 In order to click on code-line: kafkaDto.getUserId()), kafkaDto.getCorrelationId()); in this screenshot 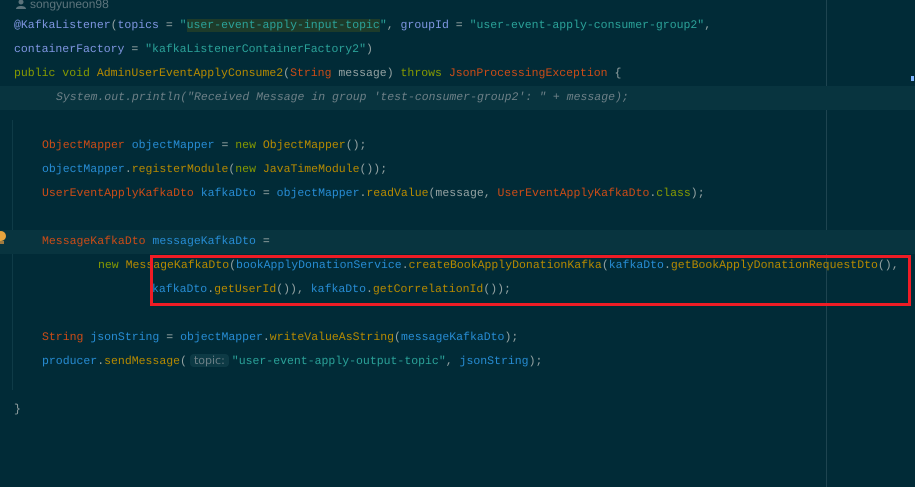, I will do `click(331, 290)`.